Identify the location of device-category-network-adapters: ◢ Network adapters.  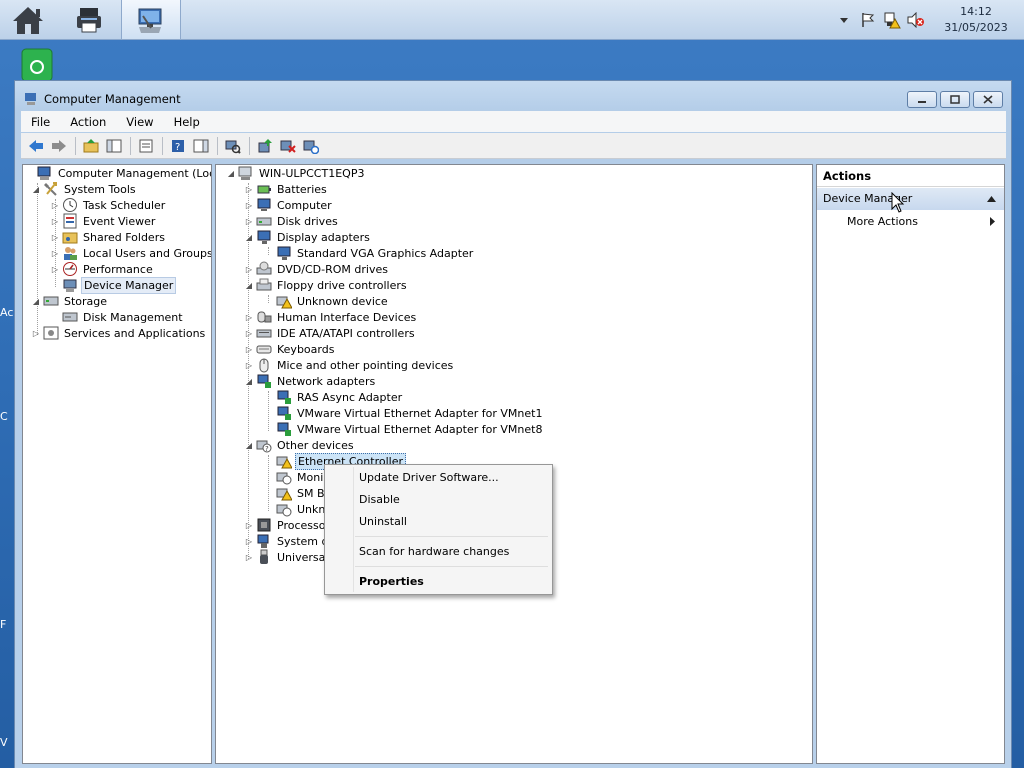
(310, 381).